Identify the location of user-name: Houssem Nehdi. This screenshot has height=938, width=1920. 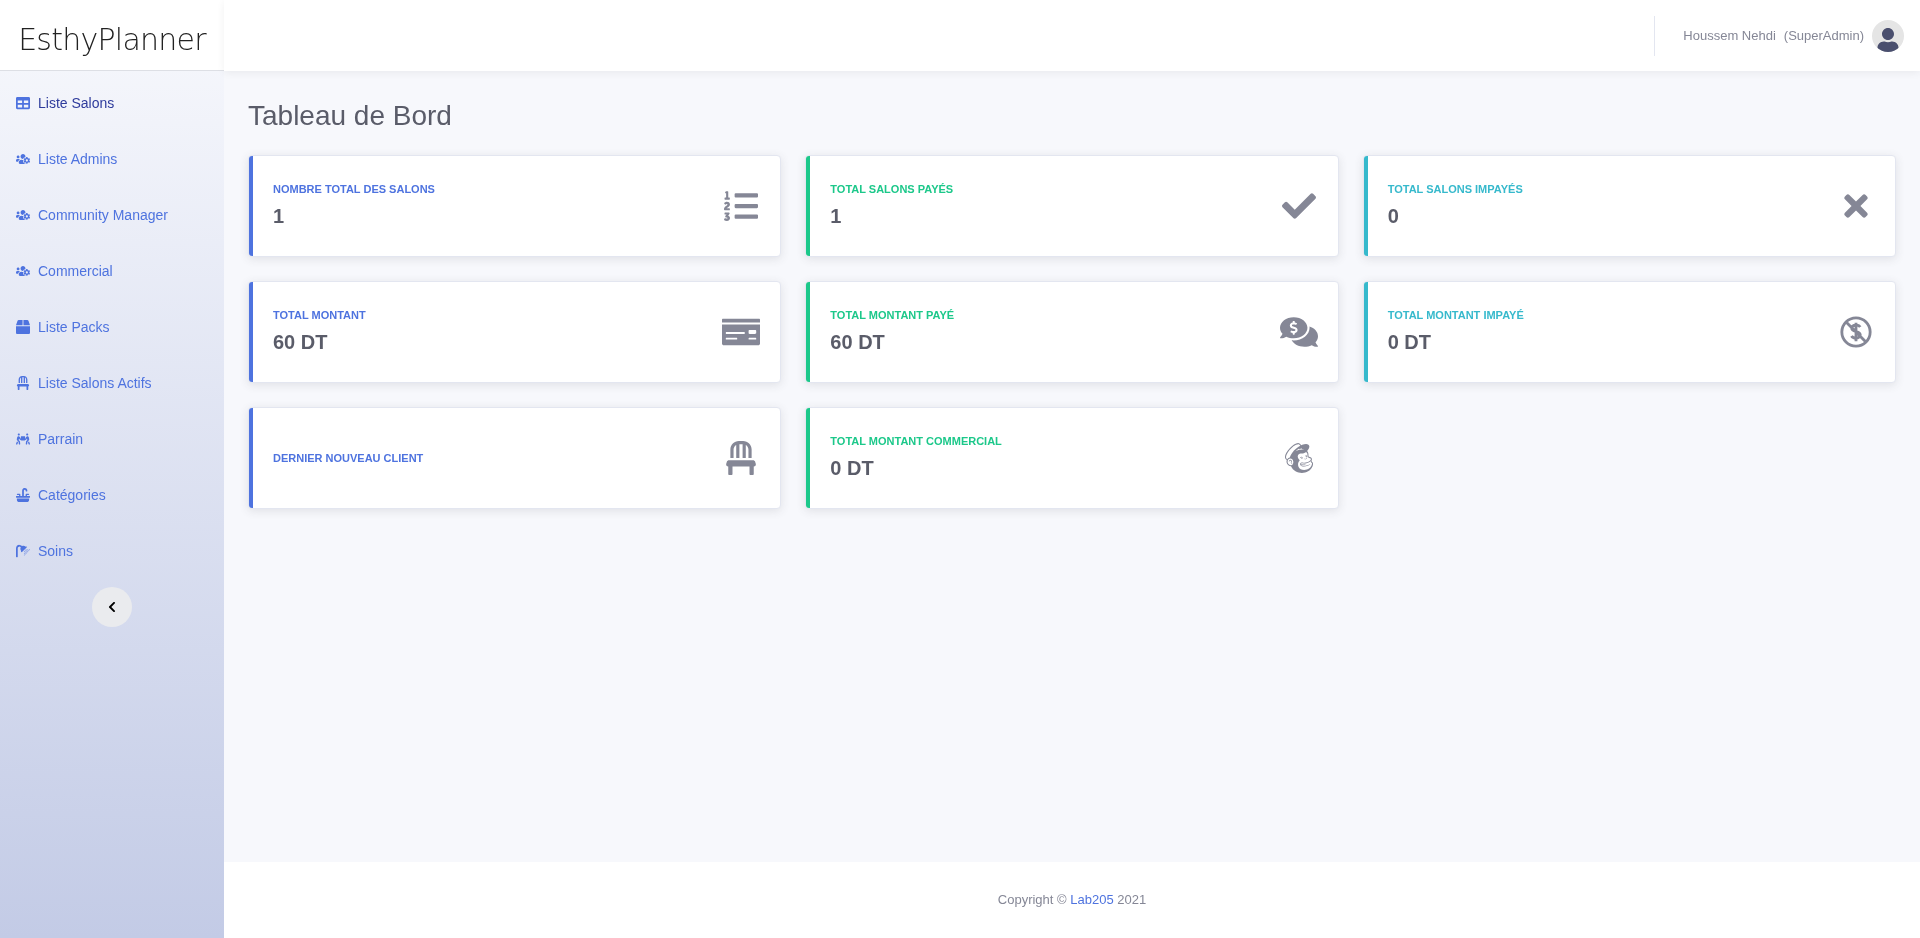
(1729, 35).